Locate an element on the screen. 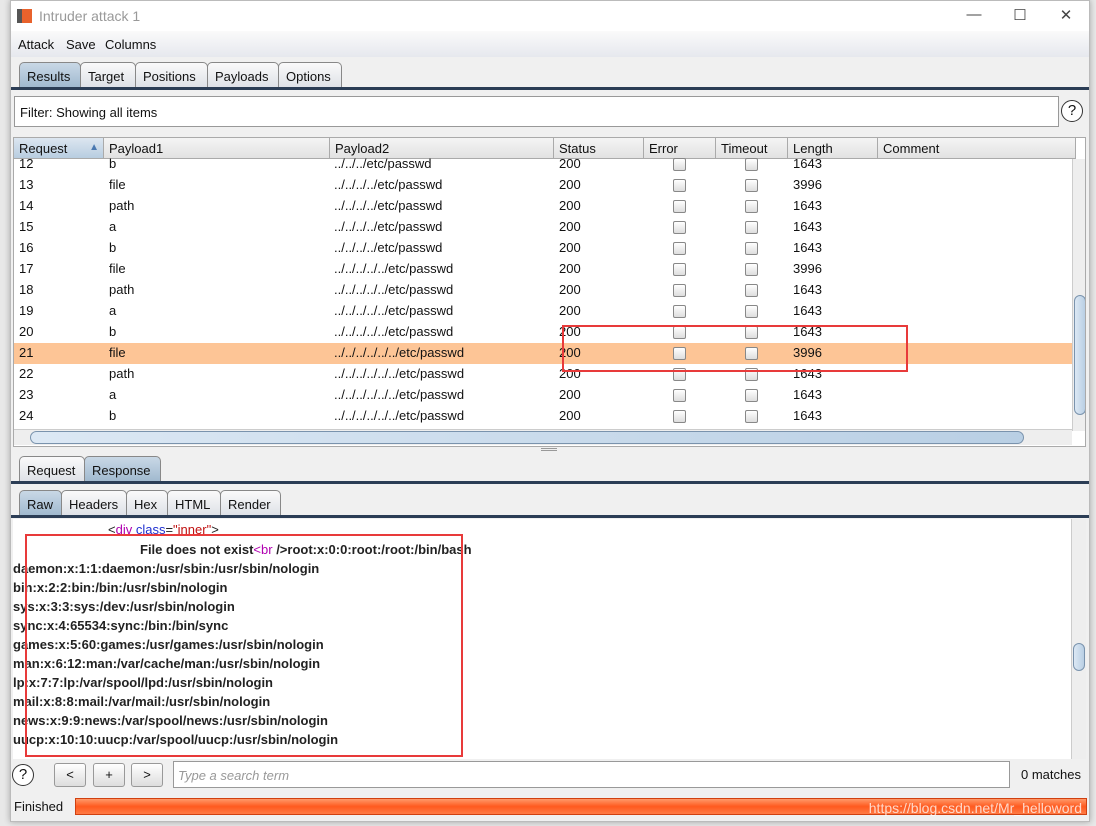 Image resolution: width=1096 pixels, height=826 pixels. table-hscrollbar is located at coordinates (543, 437).